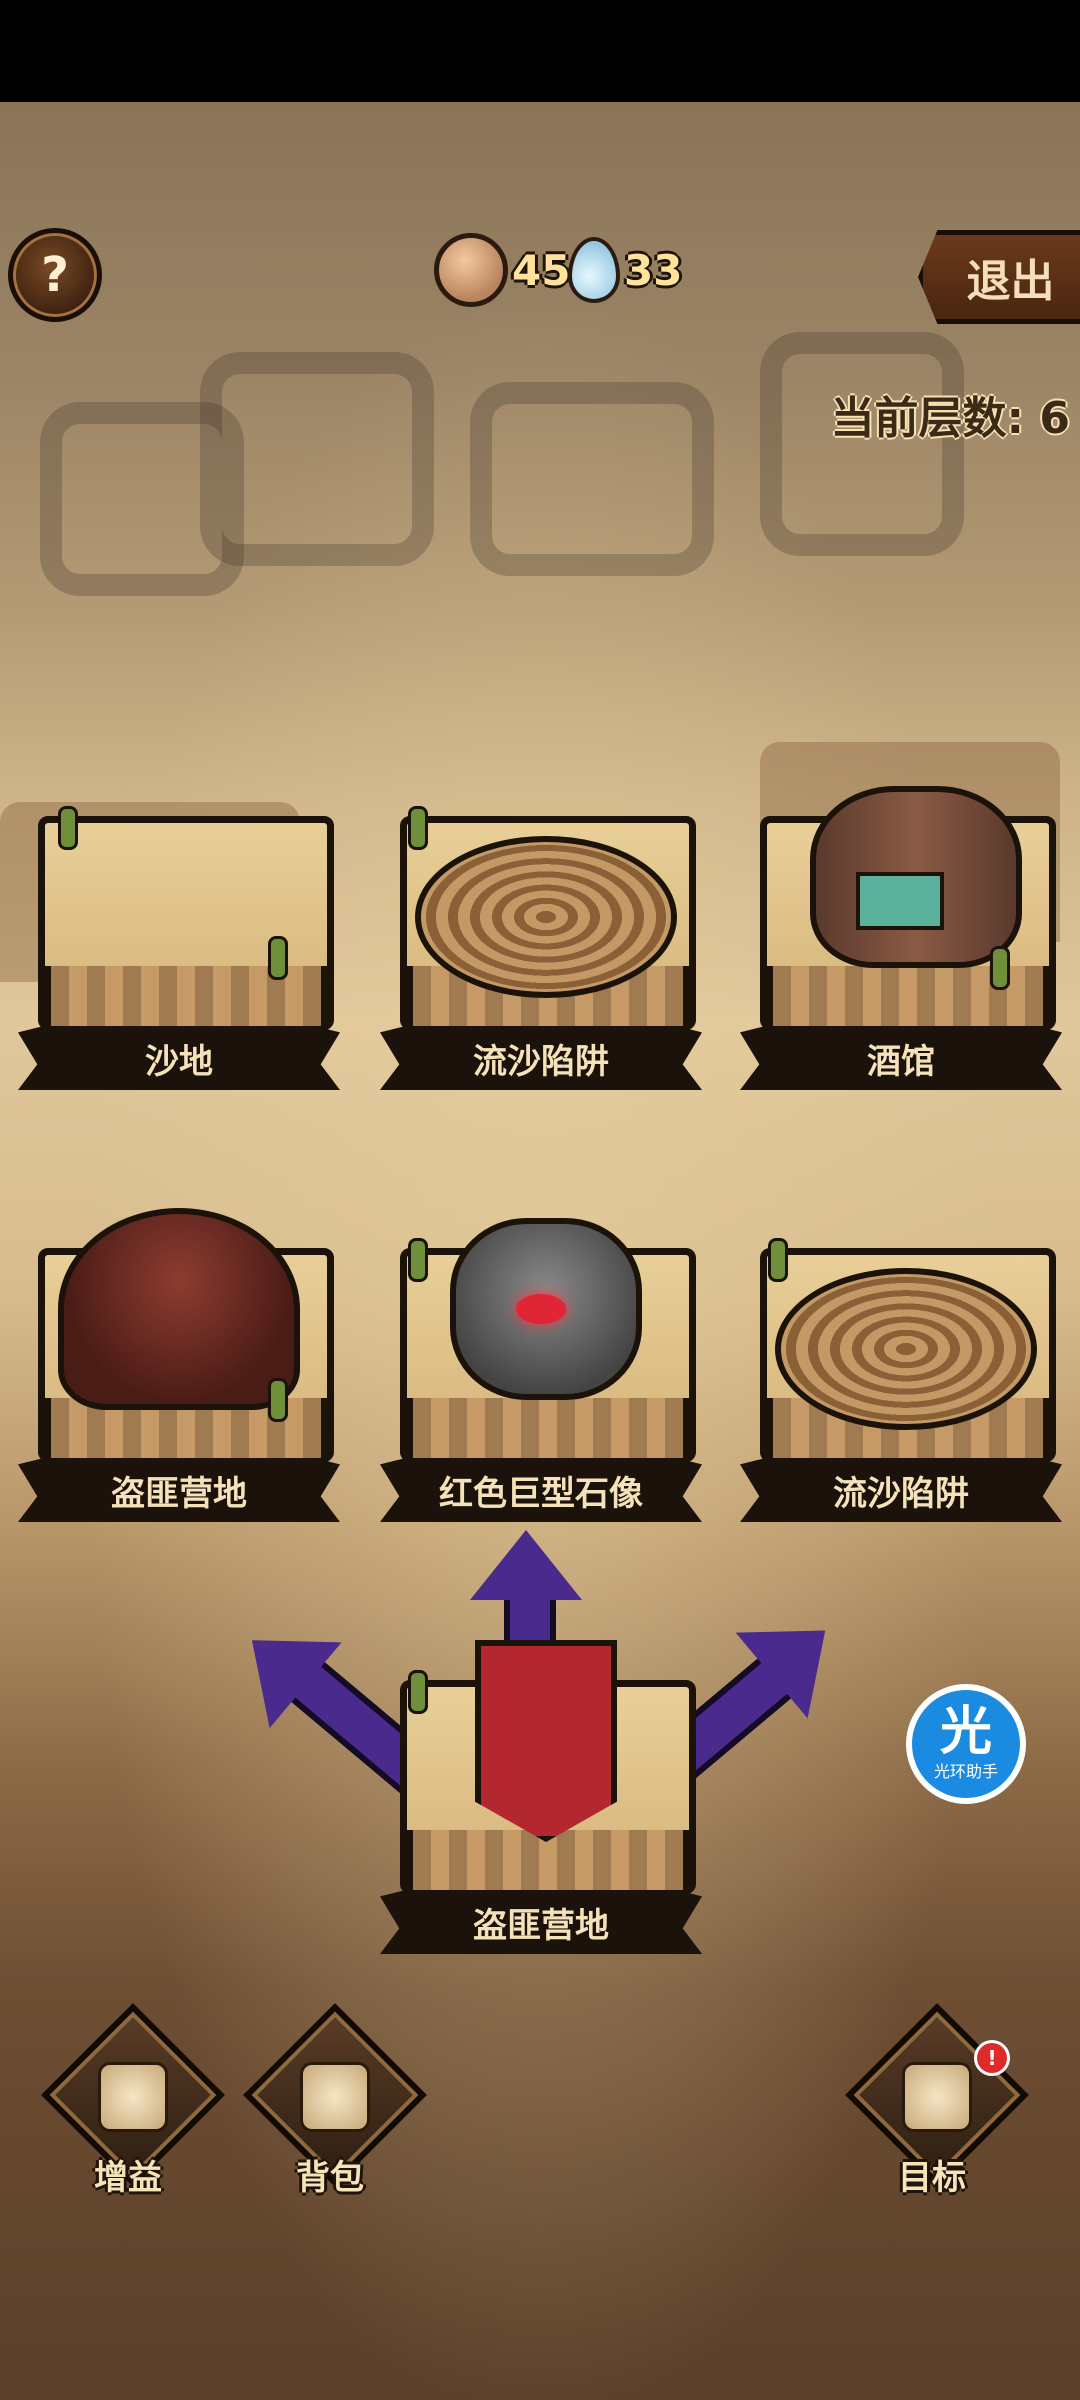  I want to click on tile-label: 酒馆, so click(901, 1058).